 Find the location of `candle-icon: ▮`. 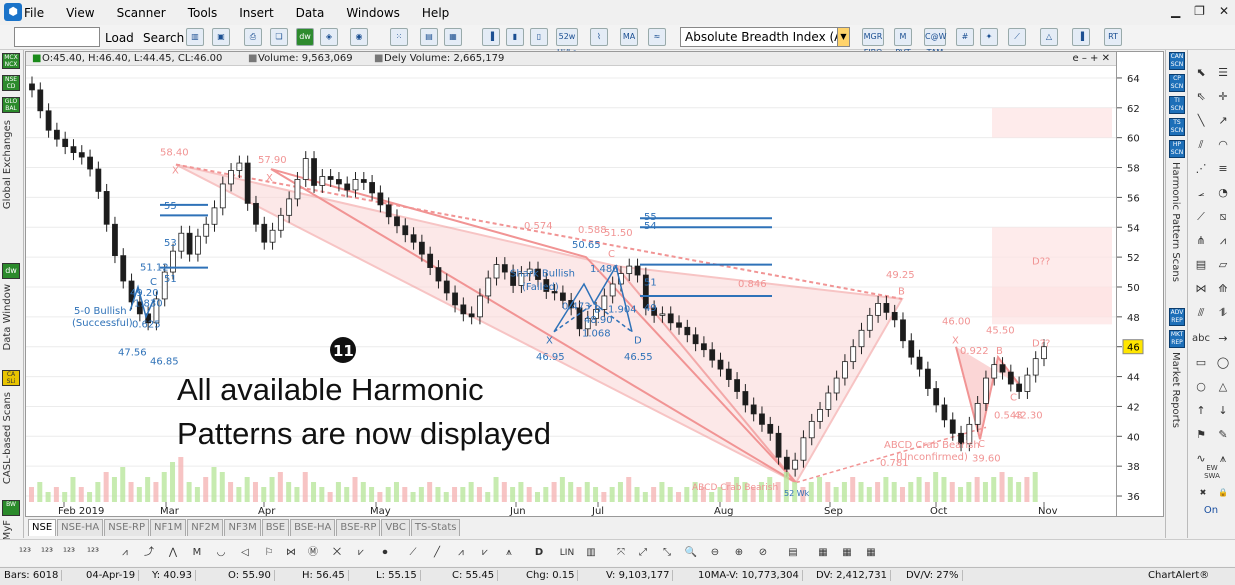

candle-icon: ▮ is located at coordinates (515, 37).